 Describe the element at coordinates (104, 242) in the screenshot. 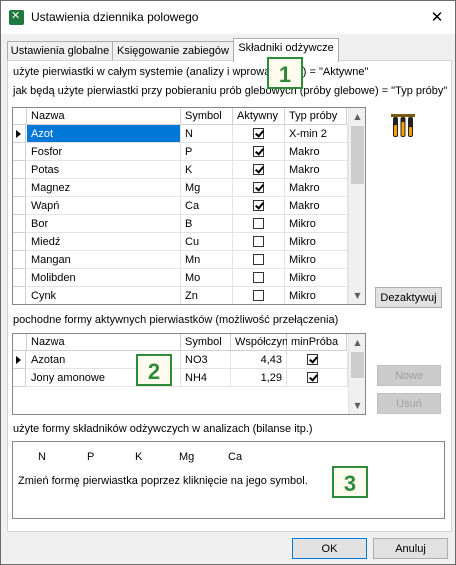

I see `cell-name: Miedź` at that location.